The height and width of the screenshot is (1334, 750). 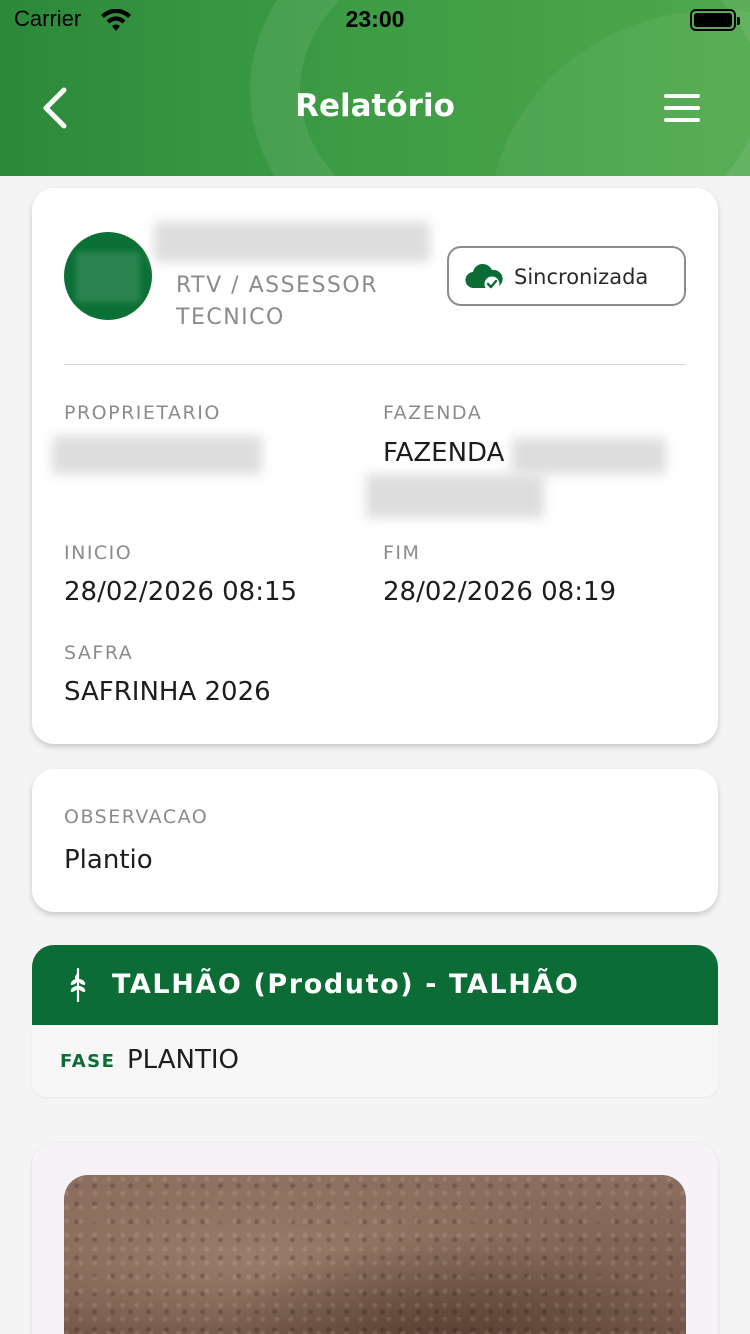 I want to click on inicio-label: INICIO, so click(x=98, y=553).